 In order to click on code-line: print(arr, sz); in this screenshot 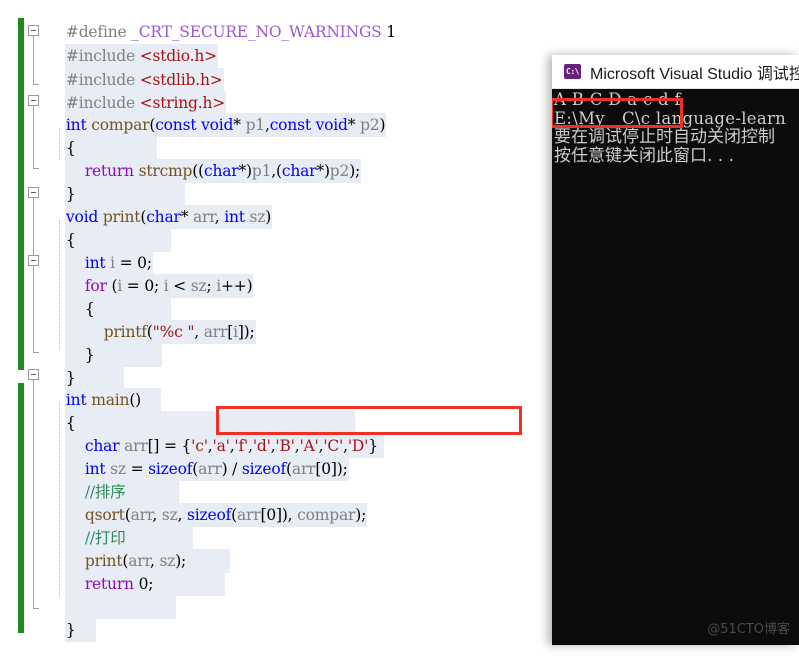, I will do `click(138, 549)`.